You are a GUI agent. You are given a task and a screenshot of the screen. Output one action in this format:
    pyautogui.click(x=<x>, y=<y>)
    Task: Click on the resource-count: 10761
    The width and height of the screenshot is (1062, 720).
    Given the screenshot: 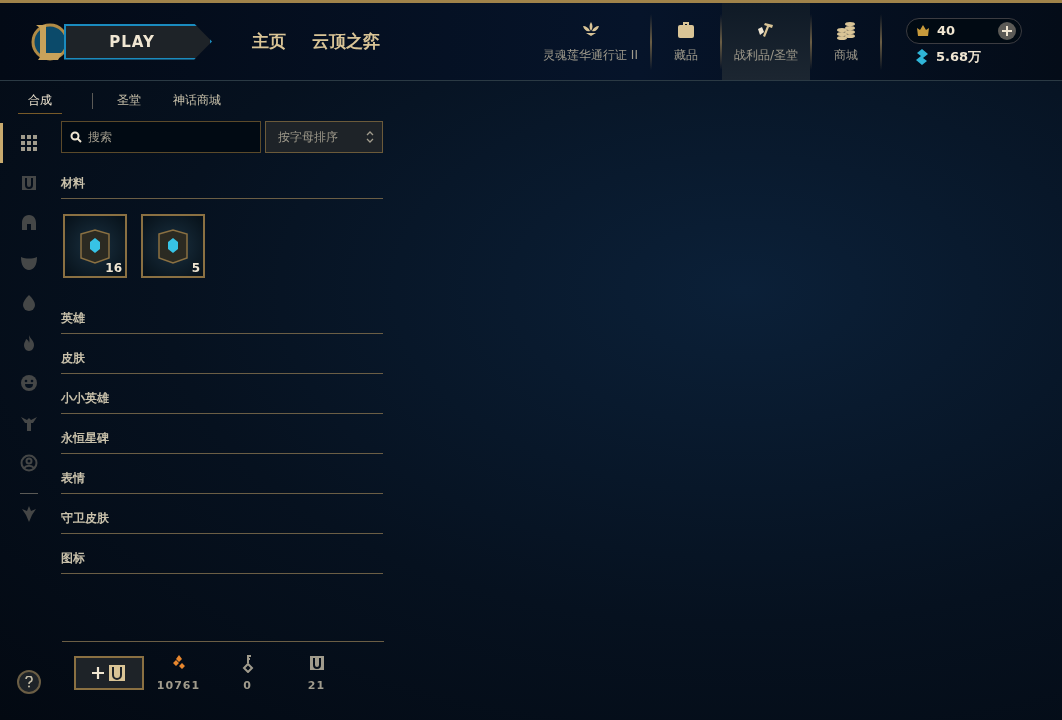 What is the action you would take?
    pyautogui.click(x=178, y=685)
    